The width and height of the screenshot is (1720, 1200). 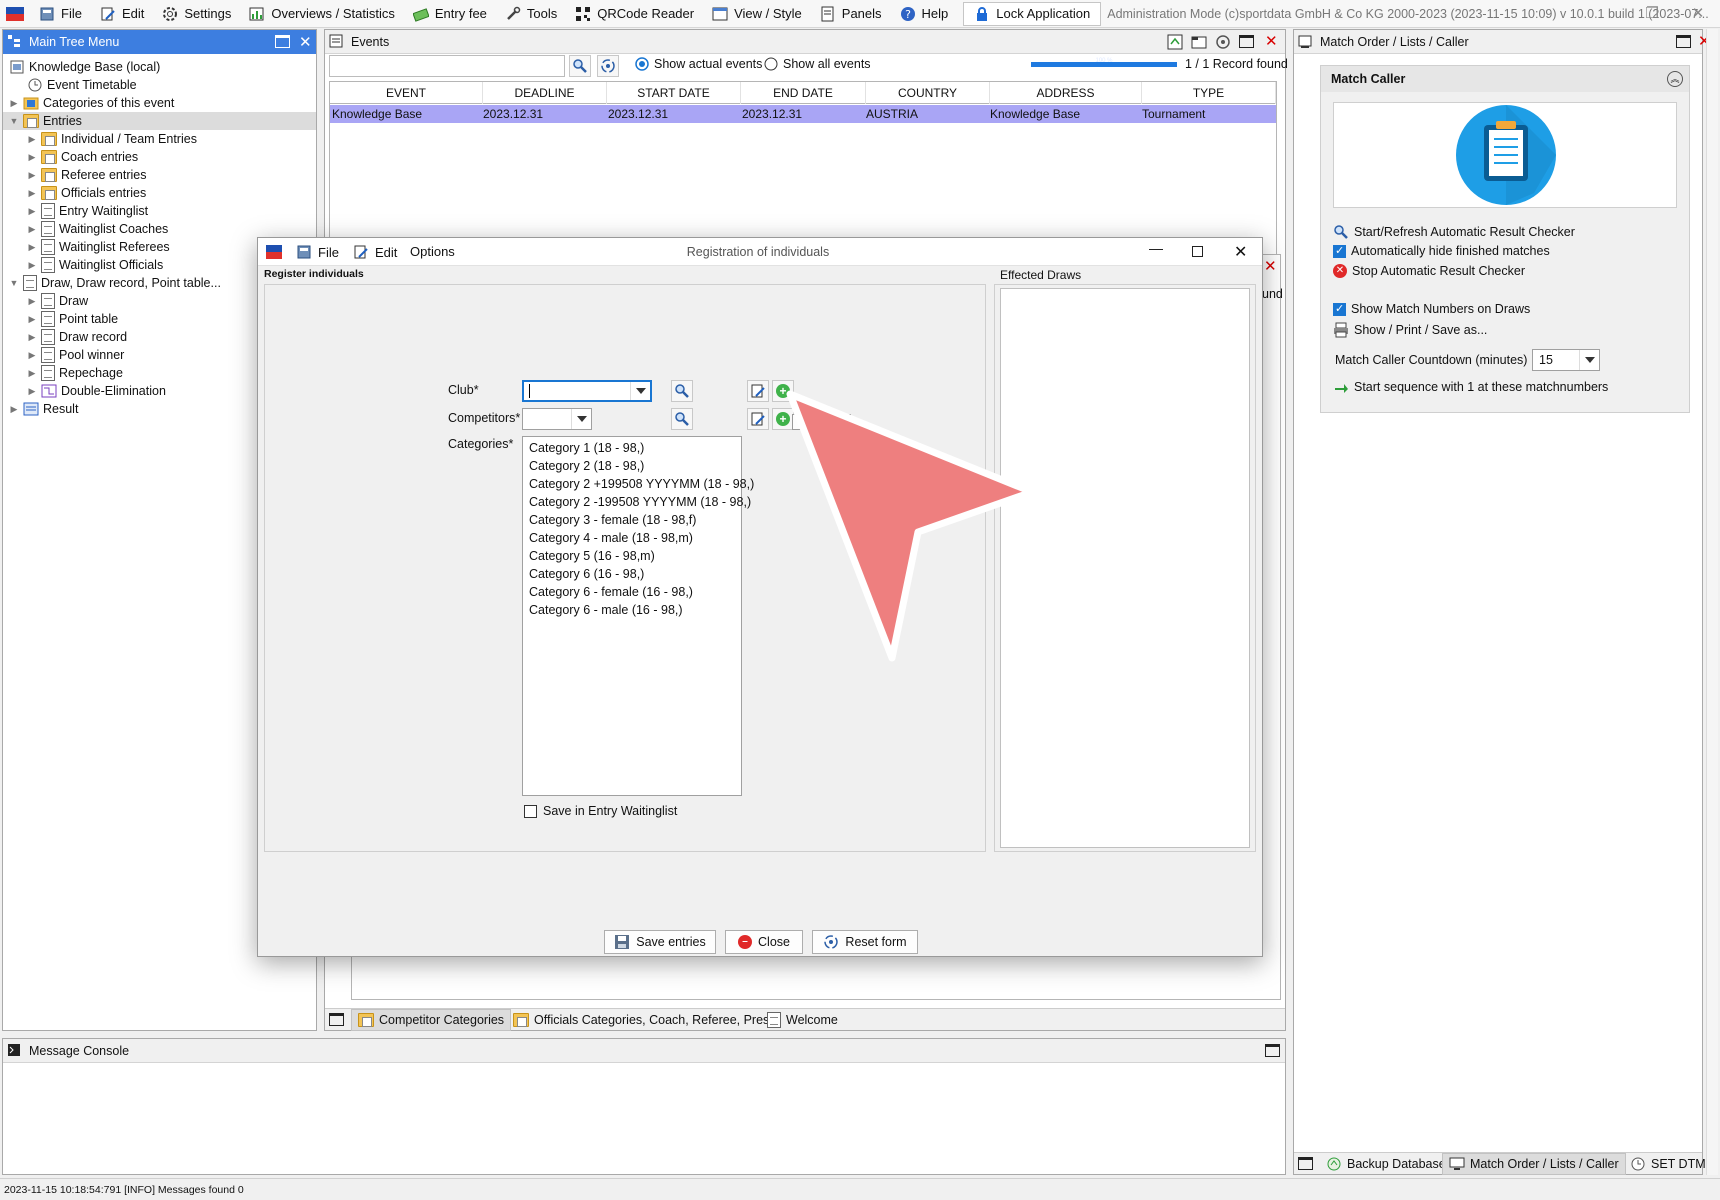 I want to click on tab-backup-database: Backup Database, so click(x=1386, y=1164).